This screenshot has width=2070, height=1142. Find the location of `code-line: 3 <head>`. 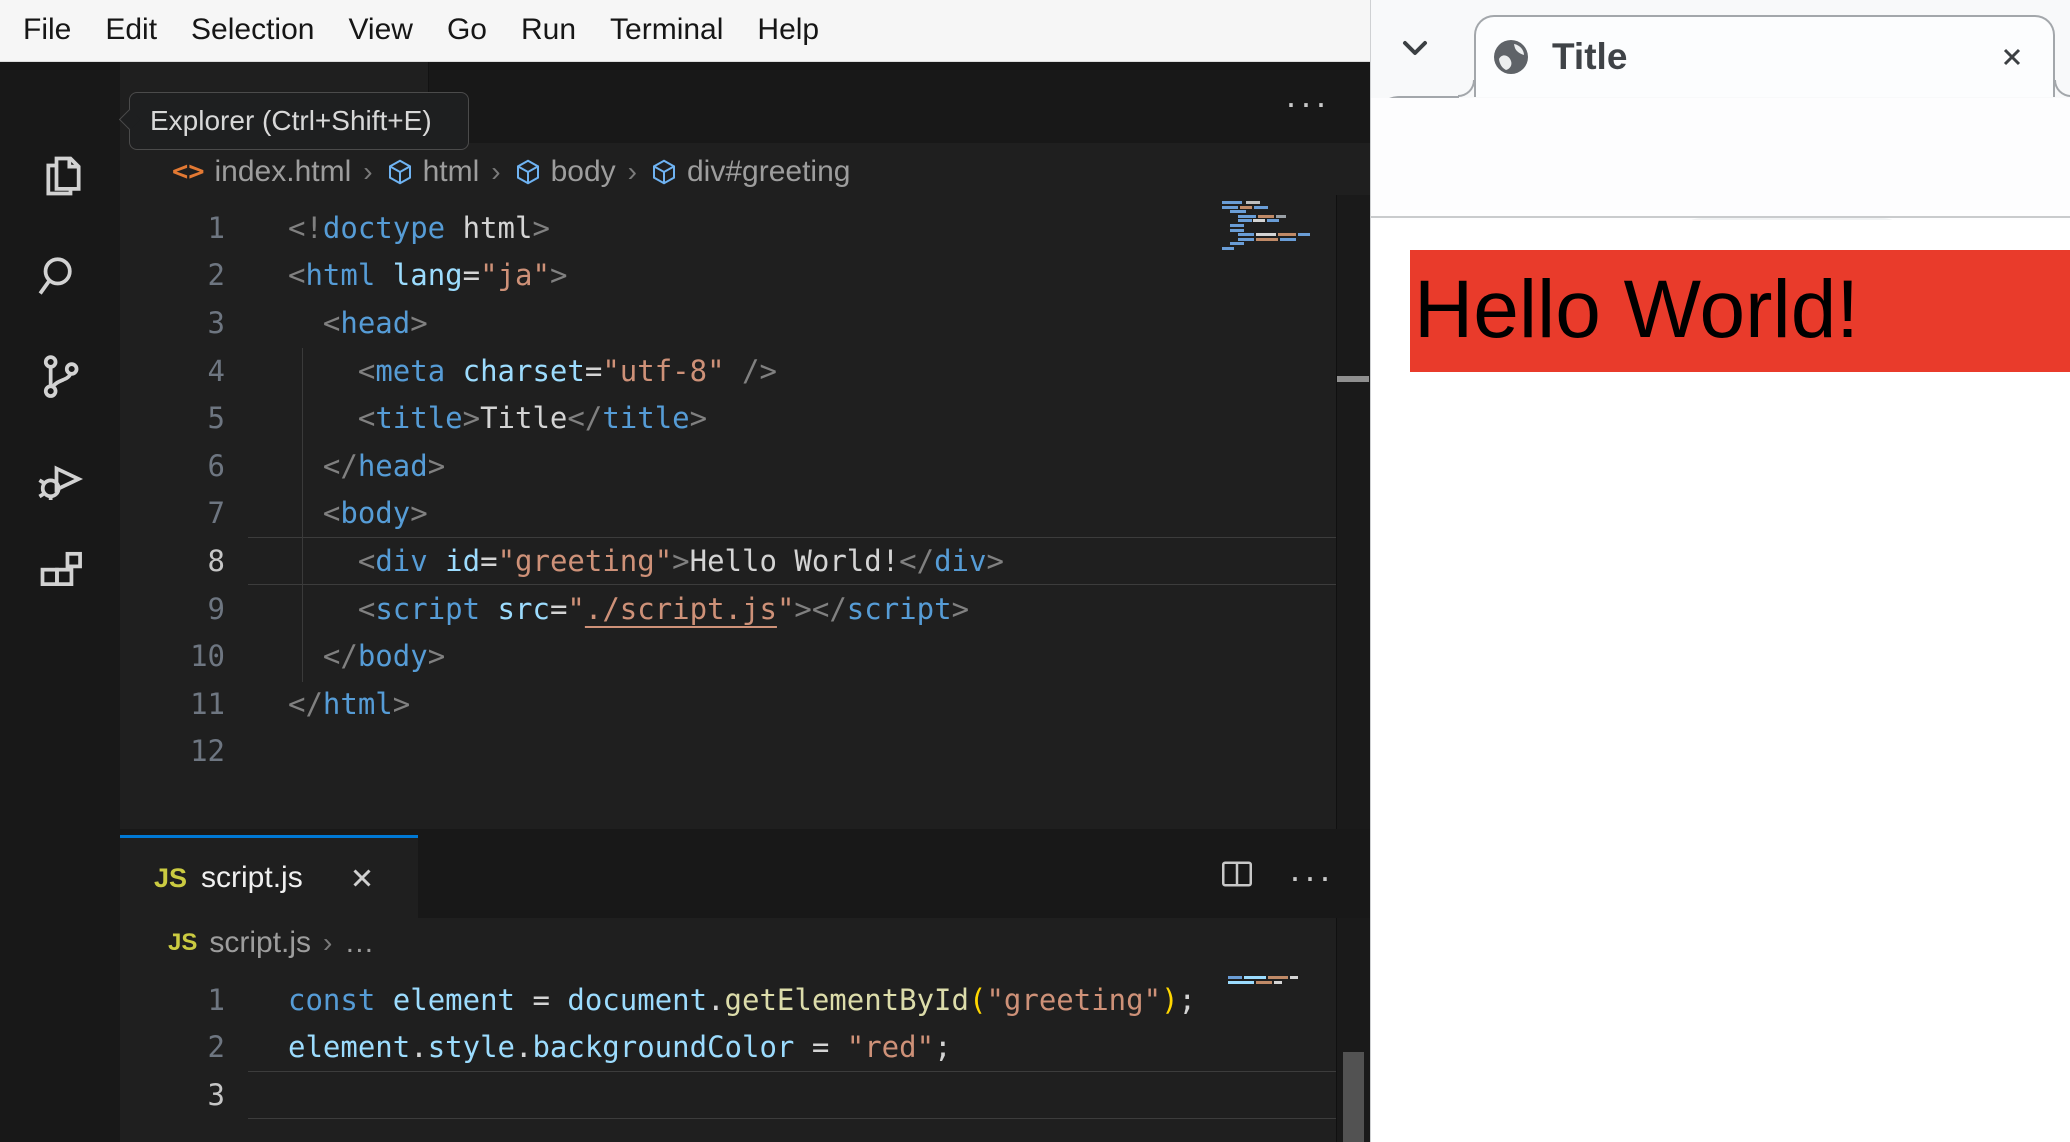

code-line: 3 <head> is located at coordinates (728, 323).